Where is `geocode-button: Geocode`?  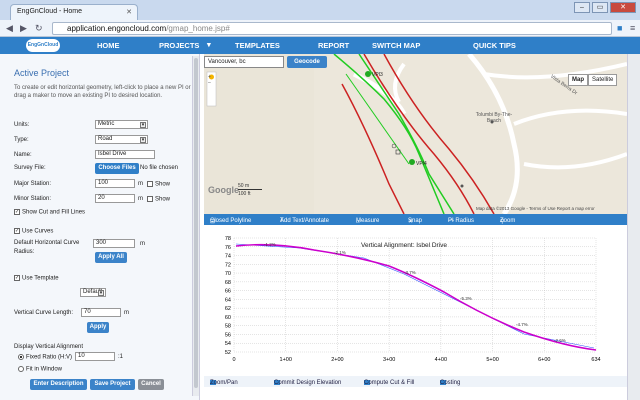 geocode-button: Geocode is located at coordinates (307, 62).